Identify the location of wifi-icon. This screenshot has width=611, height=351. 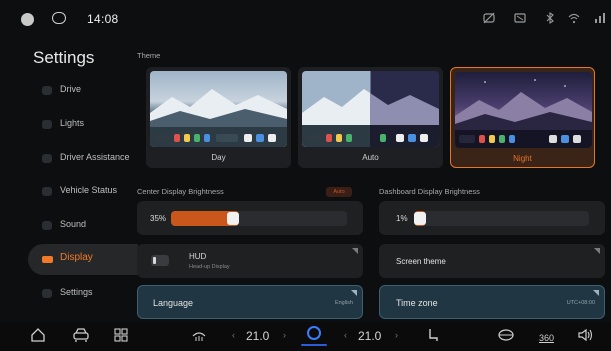
(574, 18).